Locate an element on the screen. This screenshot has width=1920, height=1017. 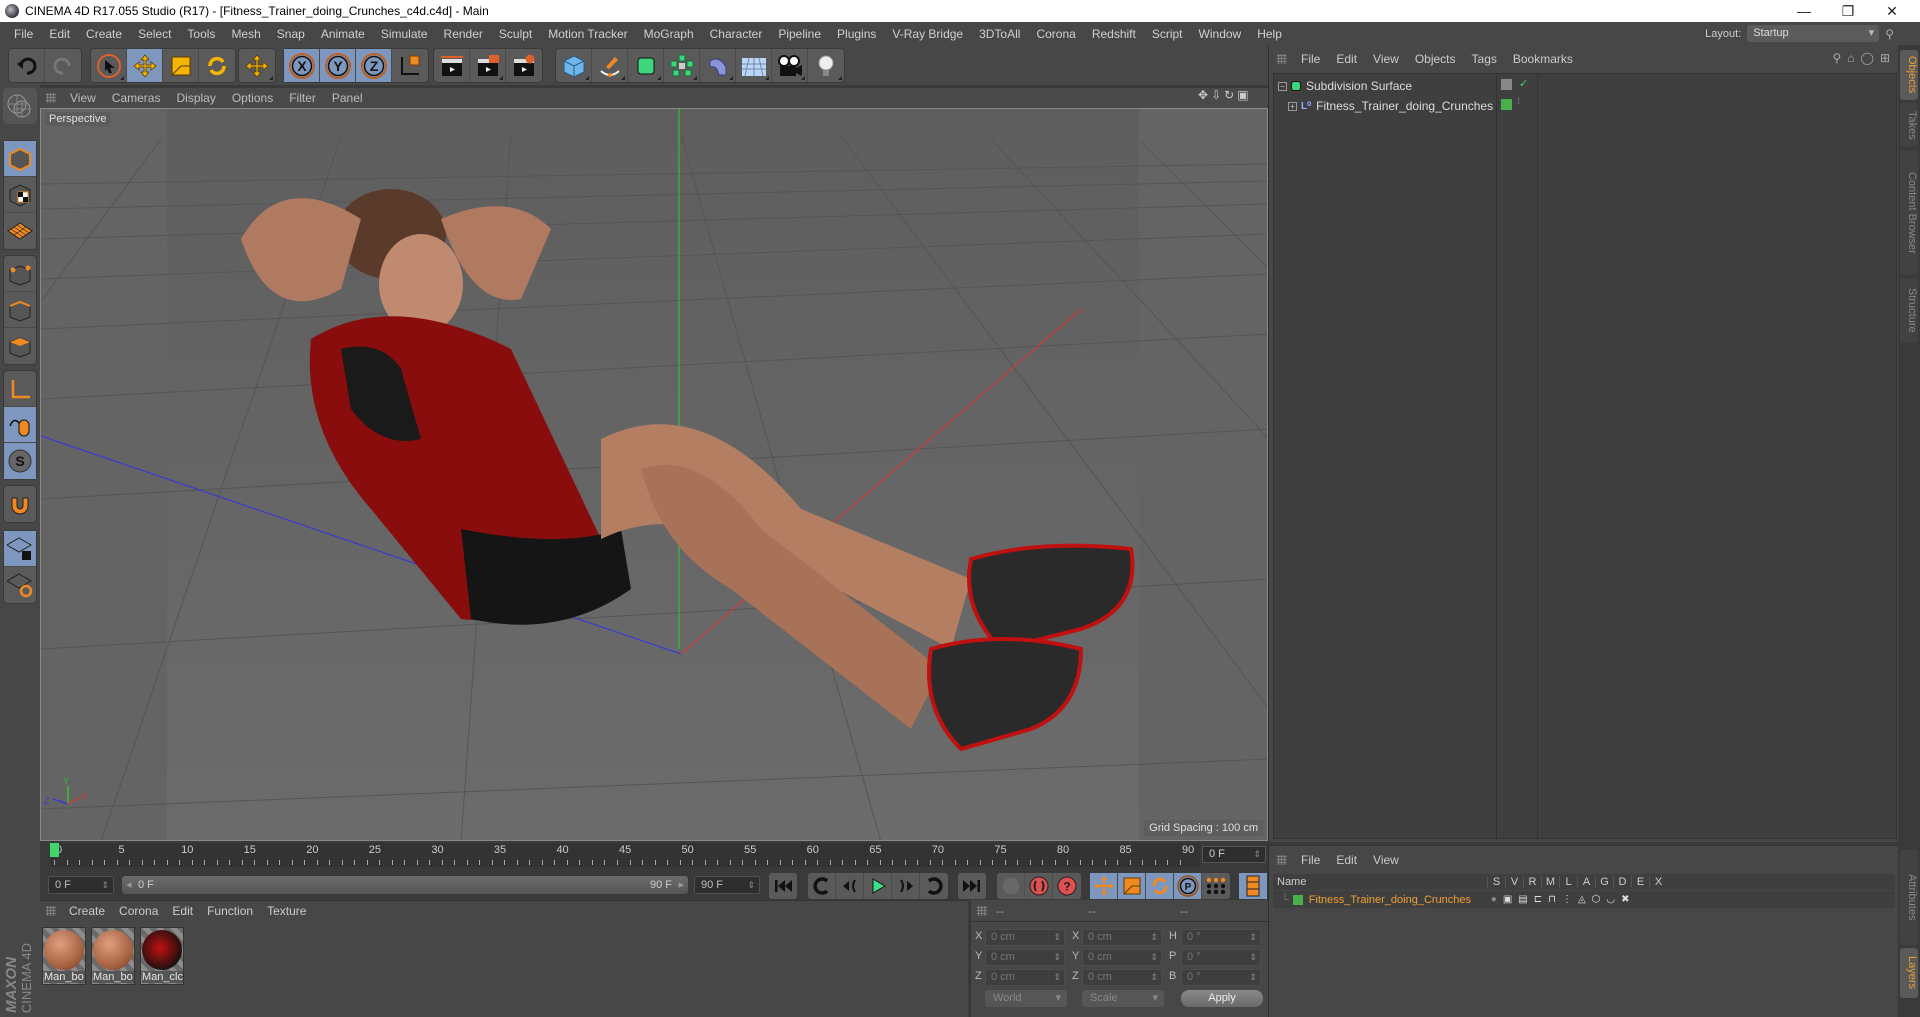
range-right-arrow: ▸ is located at coordinates (681, 885).